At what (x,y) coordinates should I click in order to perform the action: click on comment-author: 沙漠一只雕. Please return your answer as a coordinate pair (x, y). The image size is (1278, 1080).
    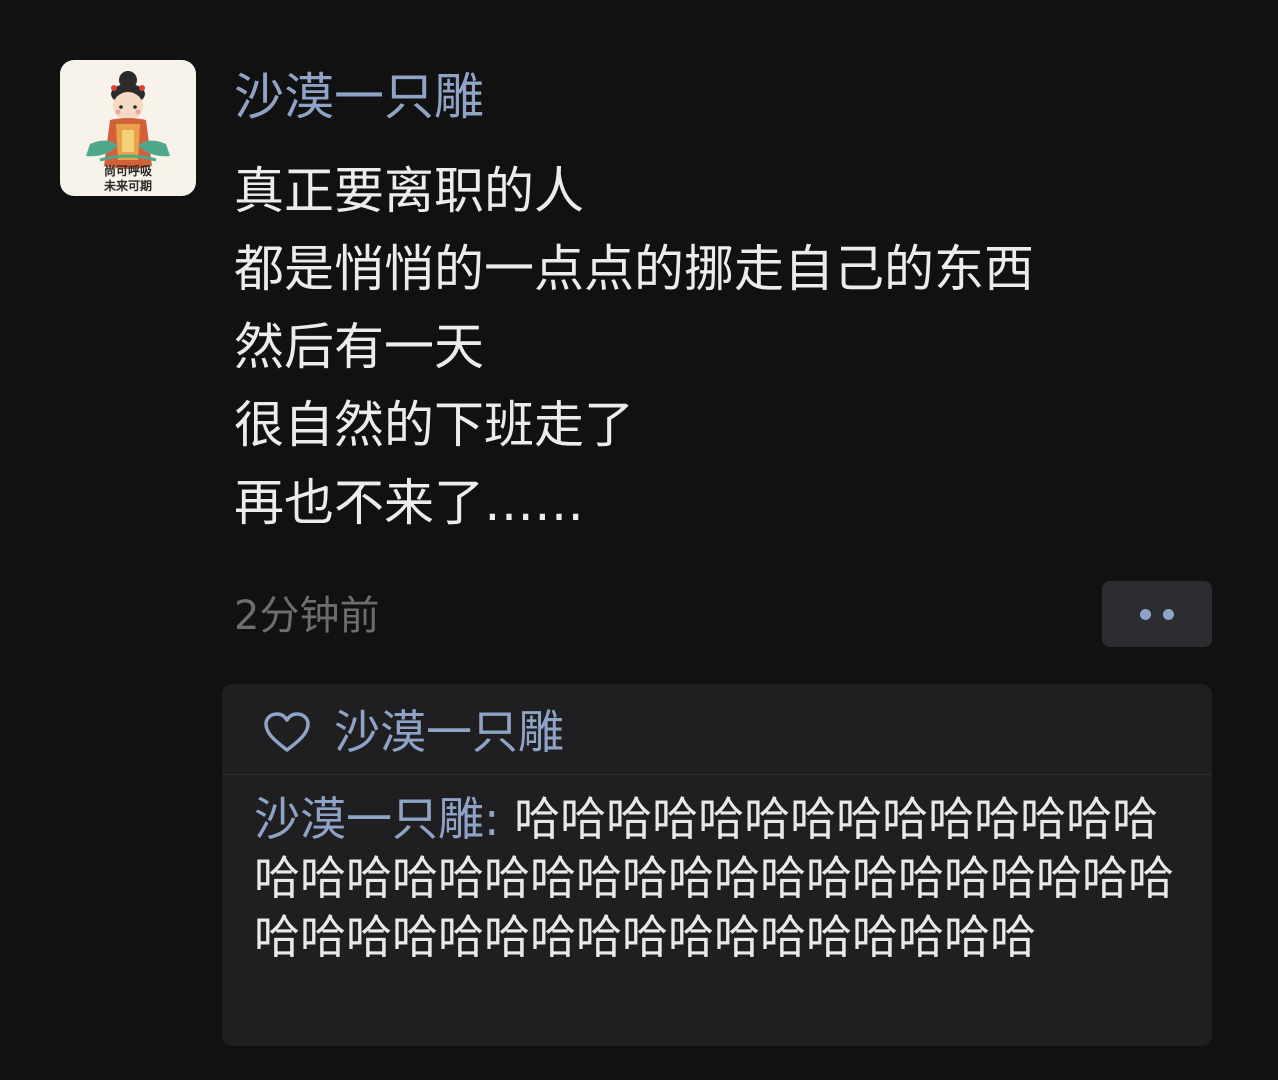
    Looking at the image, I should click on (369, 819).